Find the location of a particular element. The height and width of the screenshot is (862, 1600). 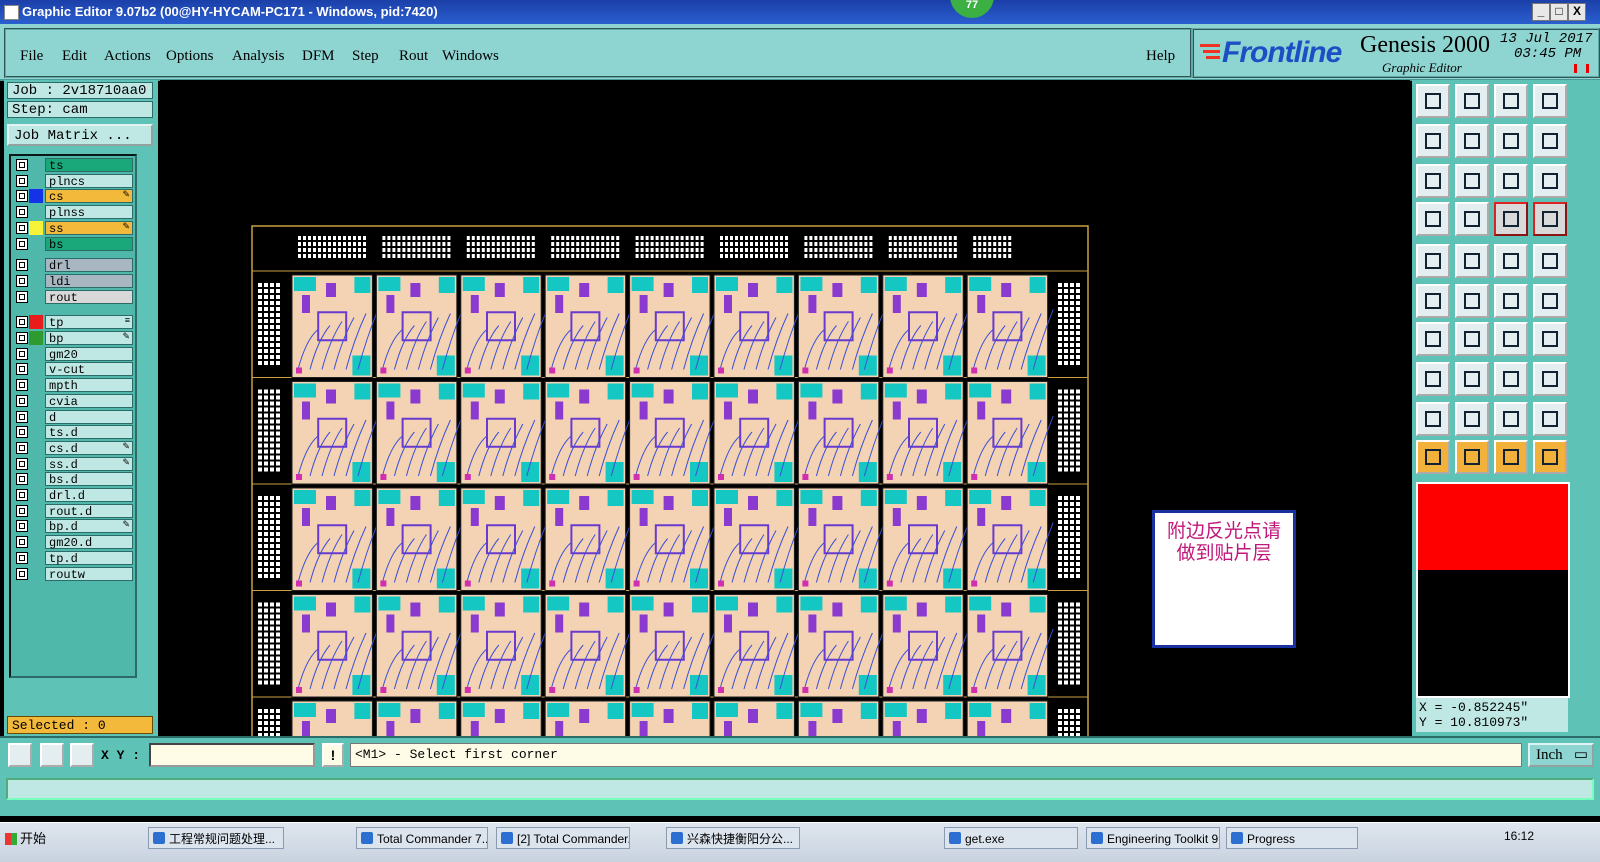

layer-name: ss.d is located at coordinates (89, 464).